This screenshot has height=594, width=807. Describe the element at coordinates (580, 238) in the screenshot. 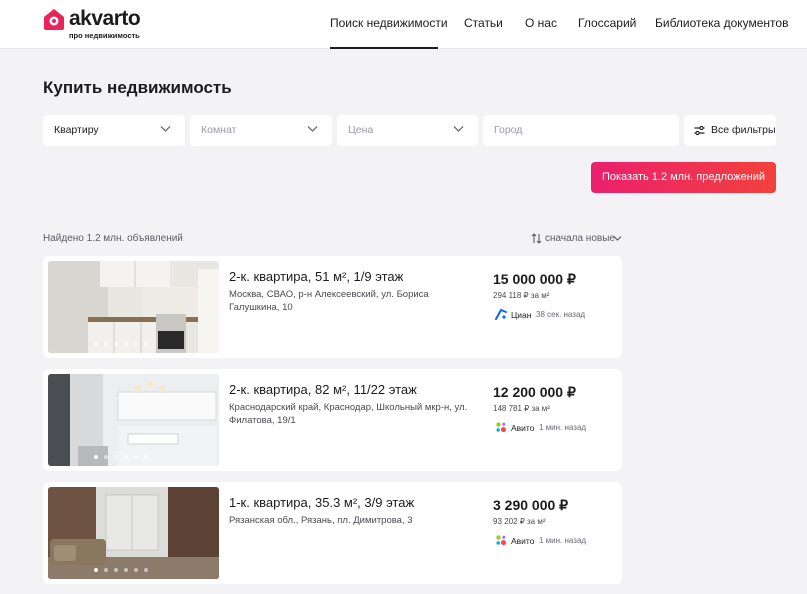

I see `sort-label: сначала новые` at that location.